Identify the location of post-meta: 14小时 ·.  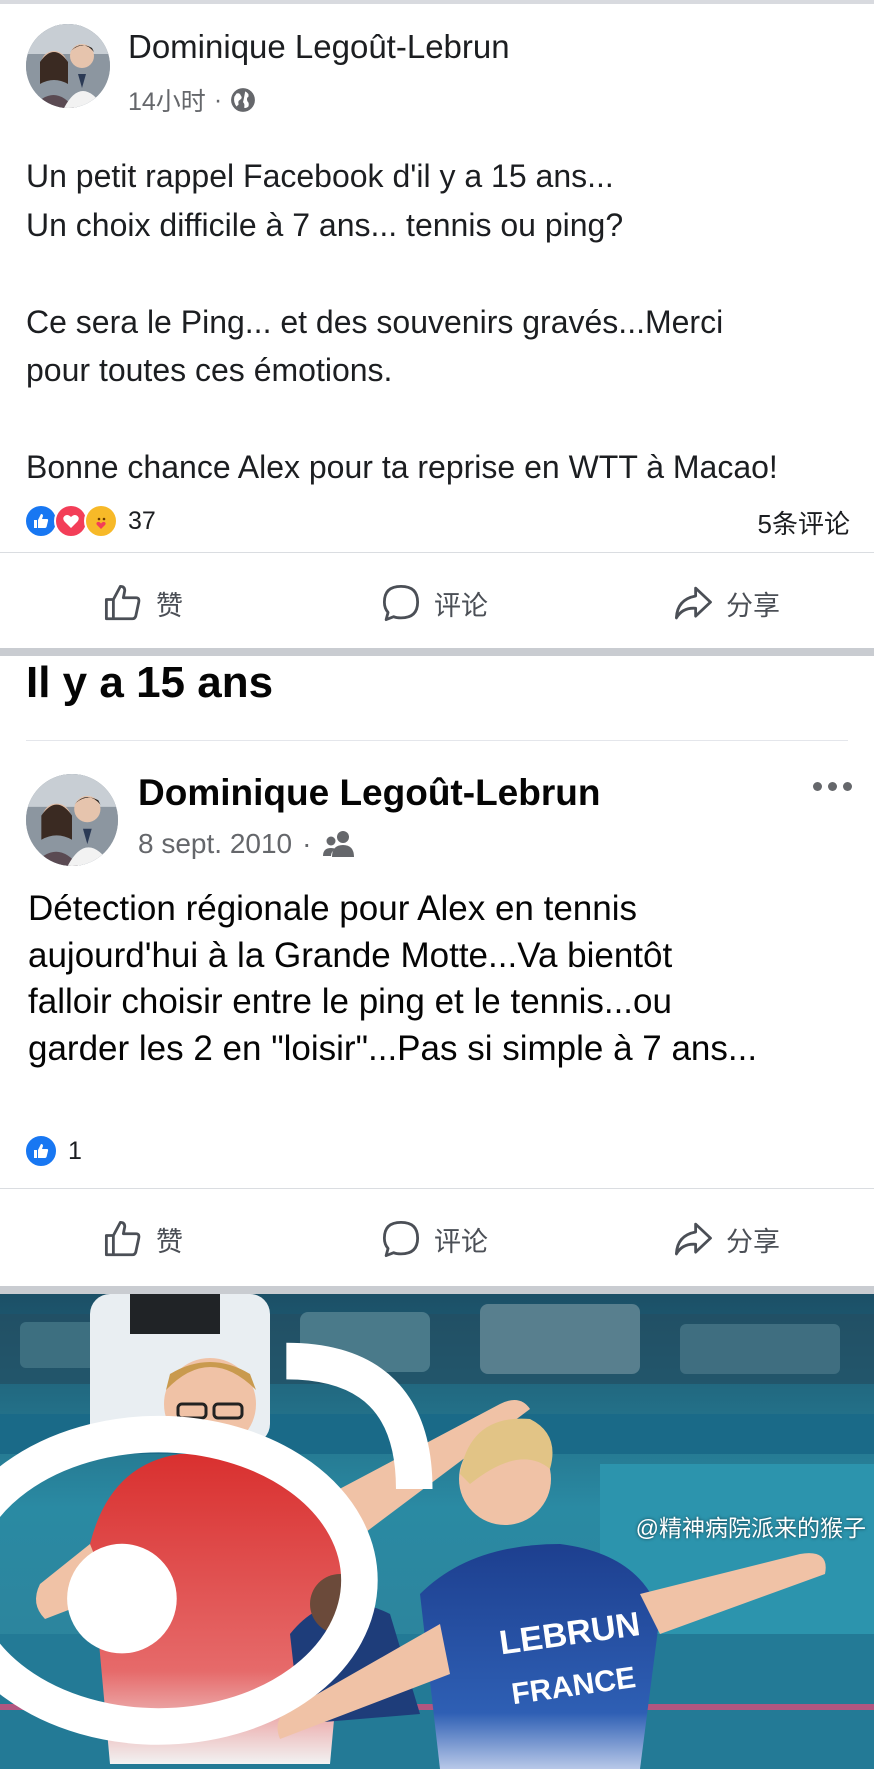
(192, 100).